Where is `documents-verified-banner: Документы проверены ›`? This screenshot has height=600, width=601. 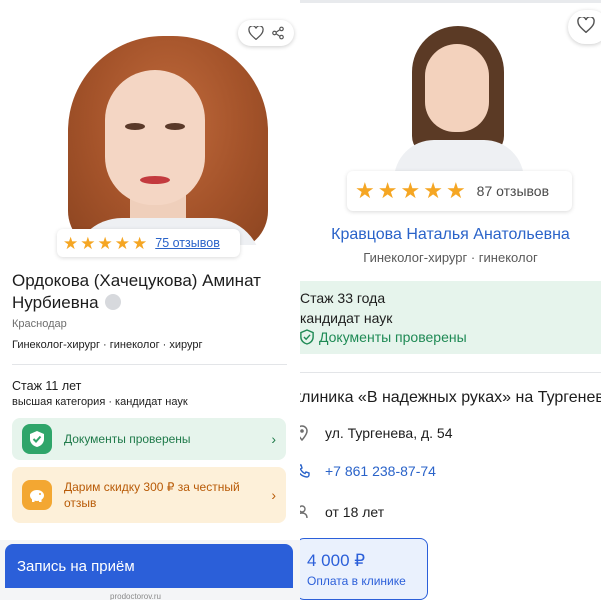
documents-verified-banner: Документы проверены › is located at coordinates (149, 439).